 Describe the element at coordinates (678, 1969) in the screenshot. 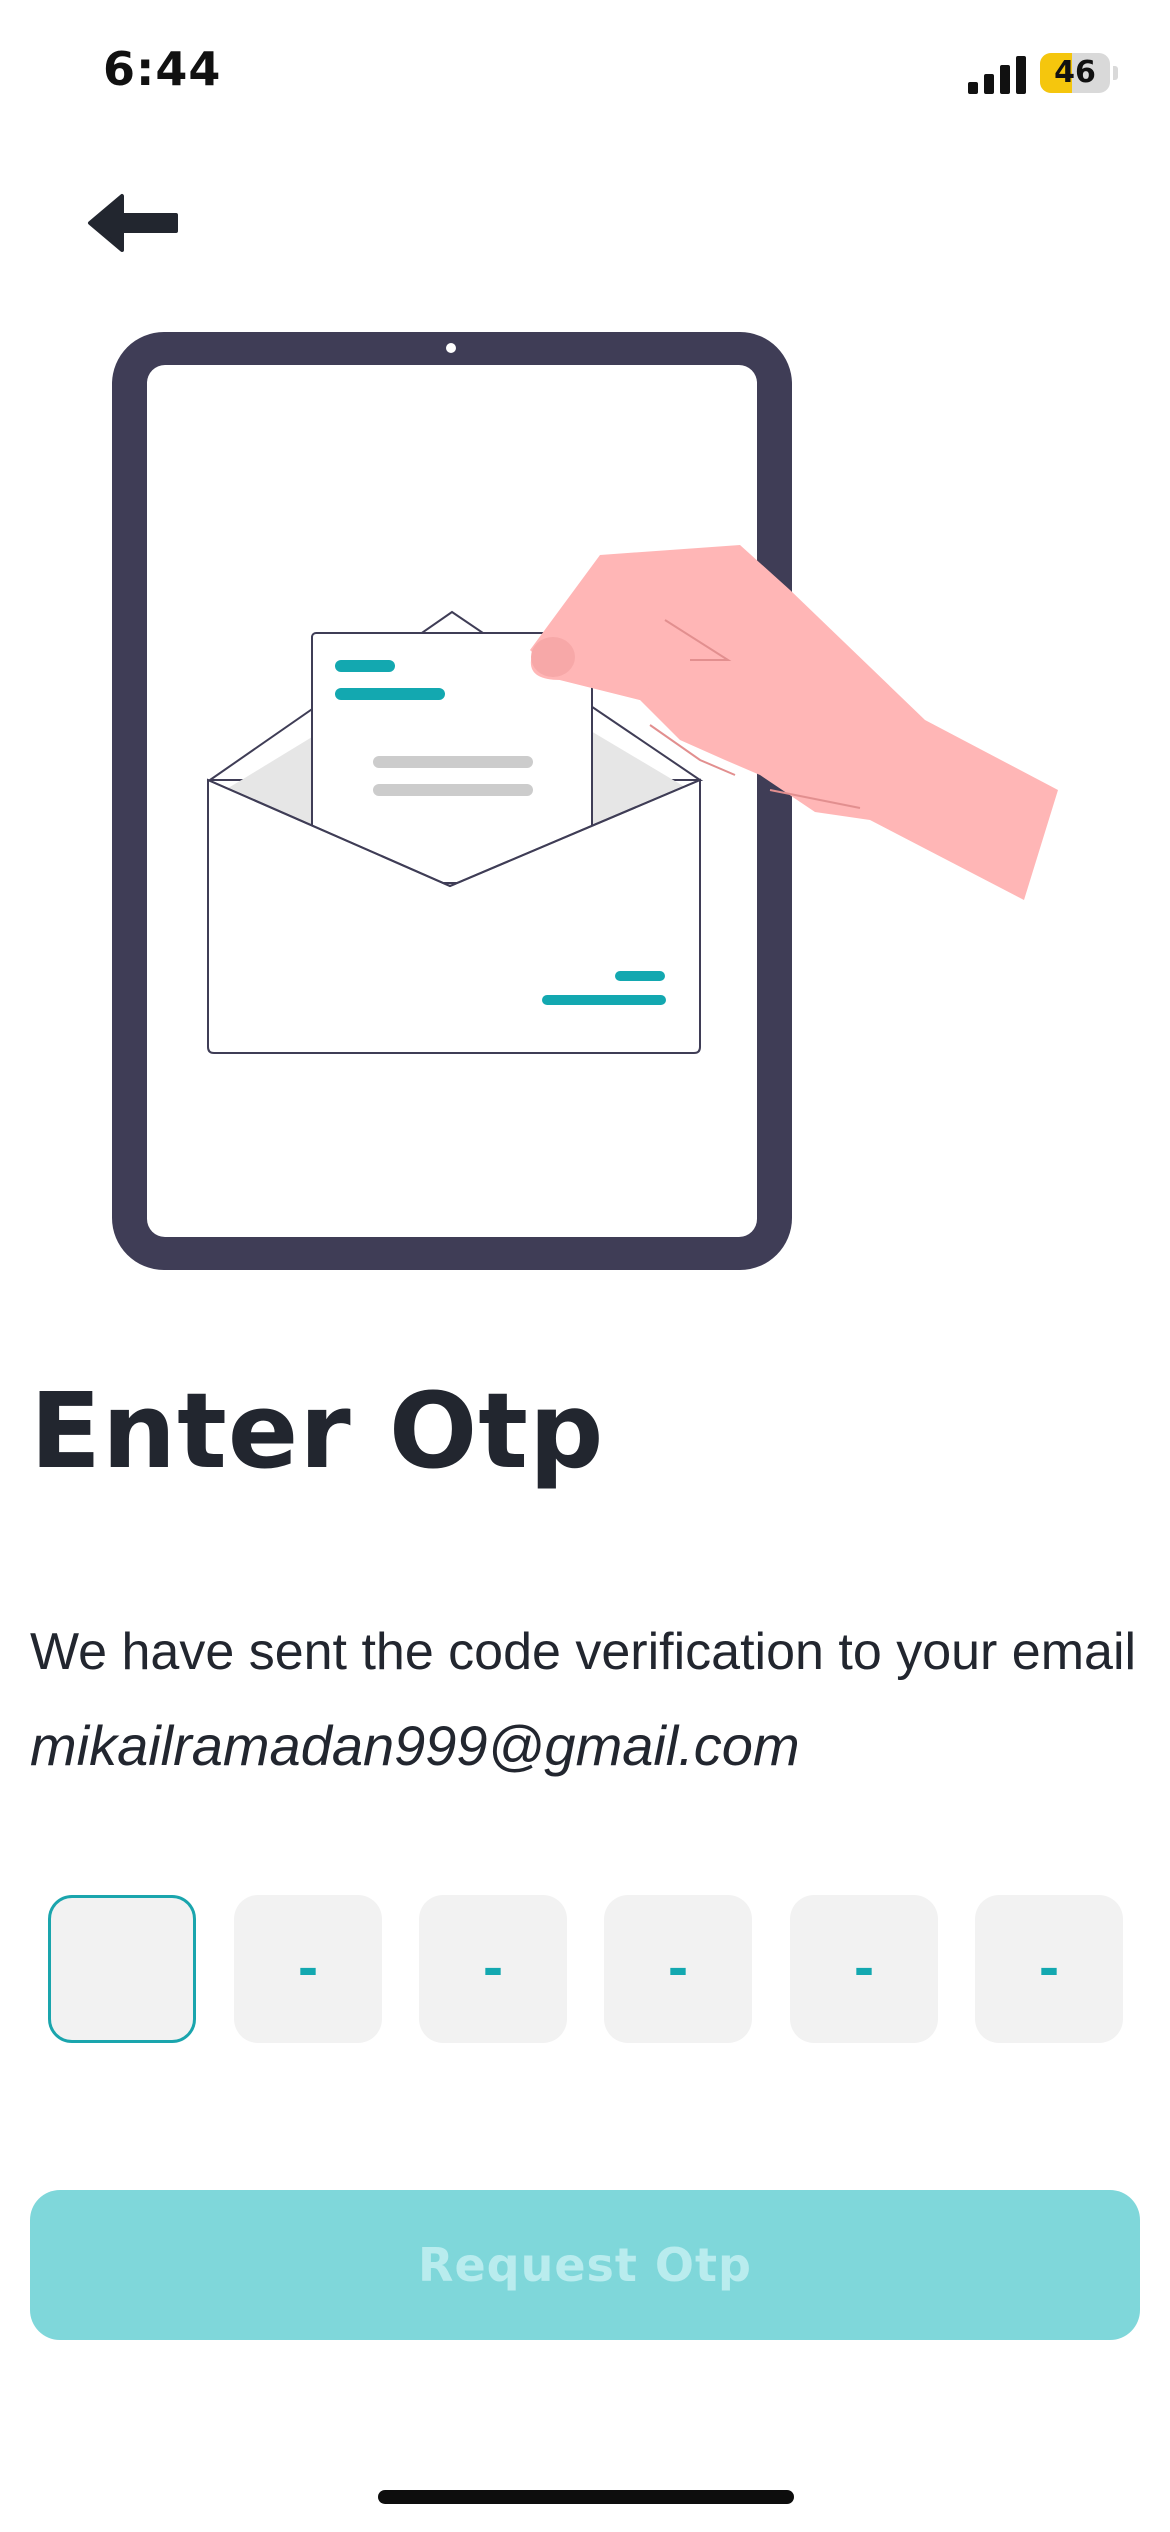

I see `otp-digit-4: -` at that location.